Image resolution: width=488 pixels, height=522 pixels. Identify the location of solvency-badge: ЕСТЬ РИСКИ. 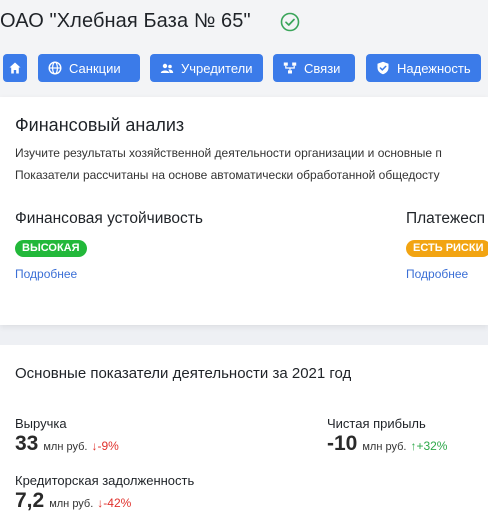
(447, 248).